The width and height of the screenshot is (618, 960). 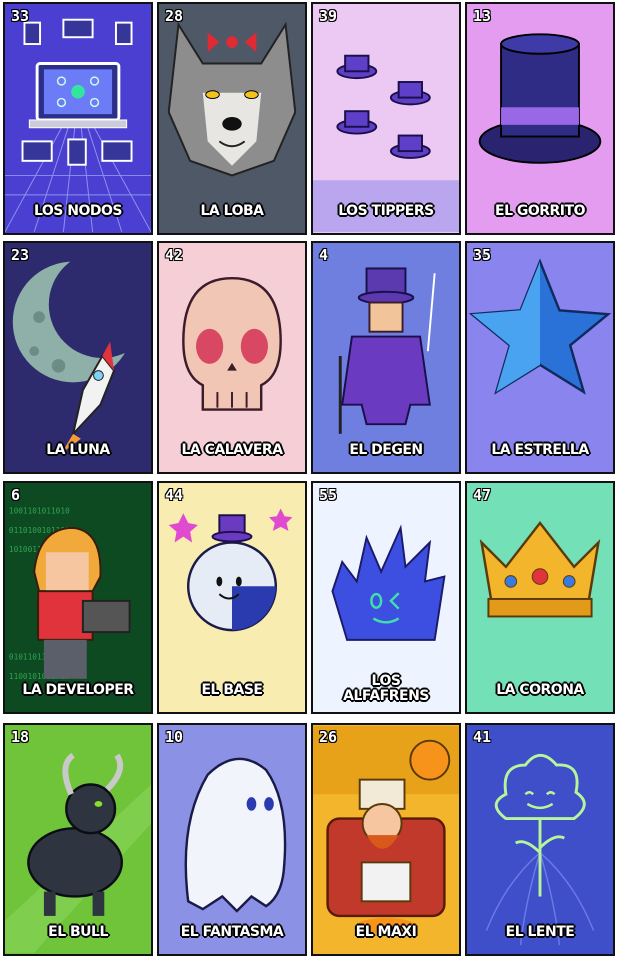 What do you see at coordinates (20, 737) in the screenshot?
I see `card-number: 18` at bounding box center [20, 737].